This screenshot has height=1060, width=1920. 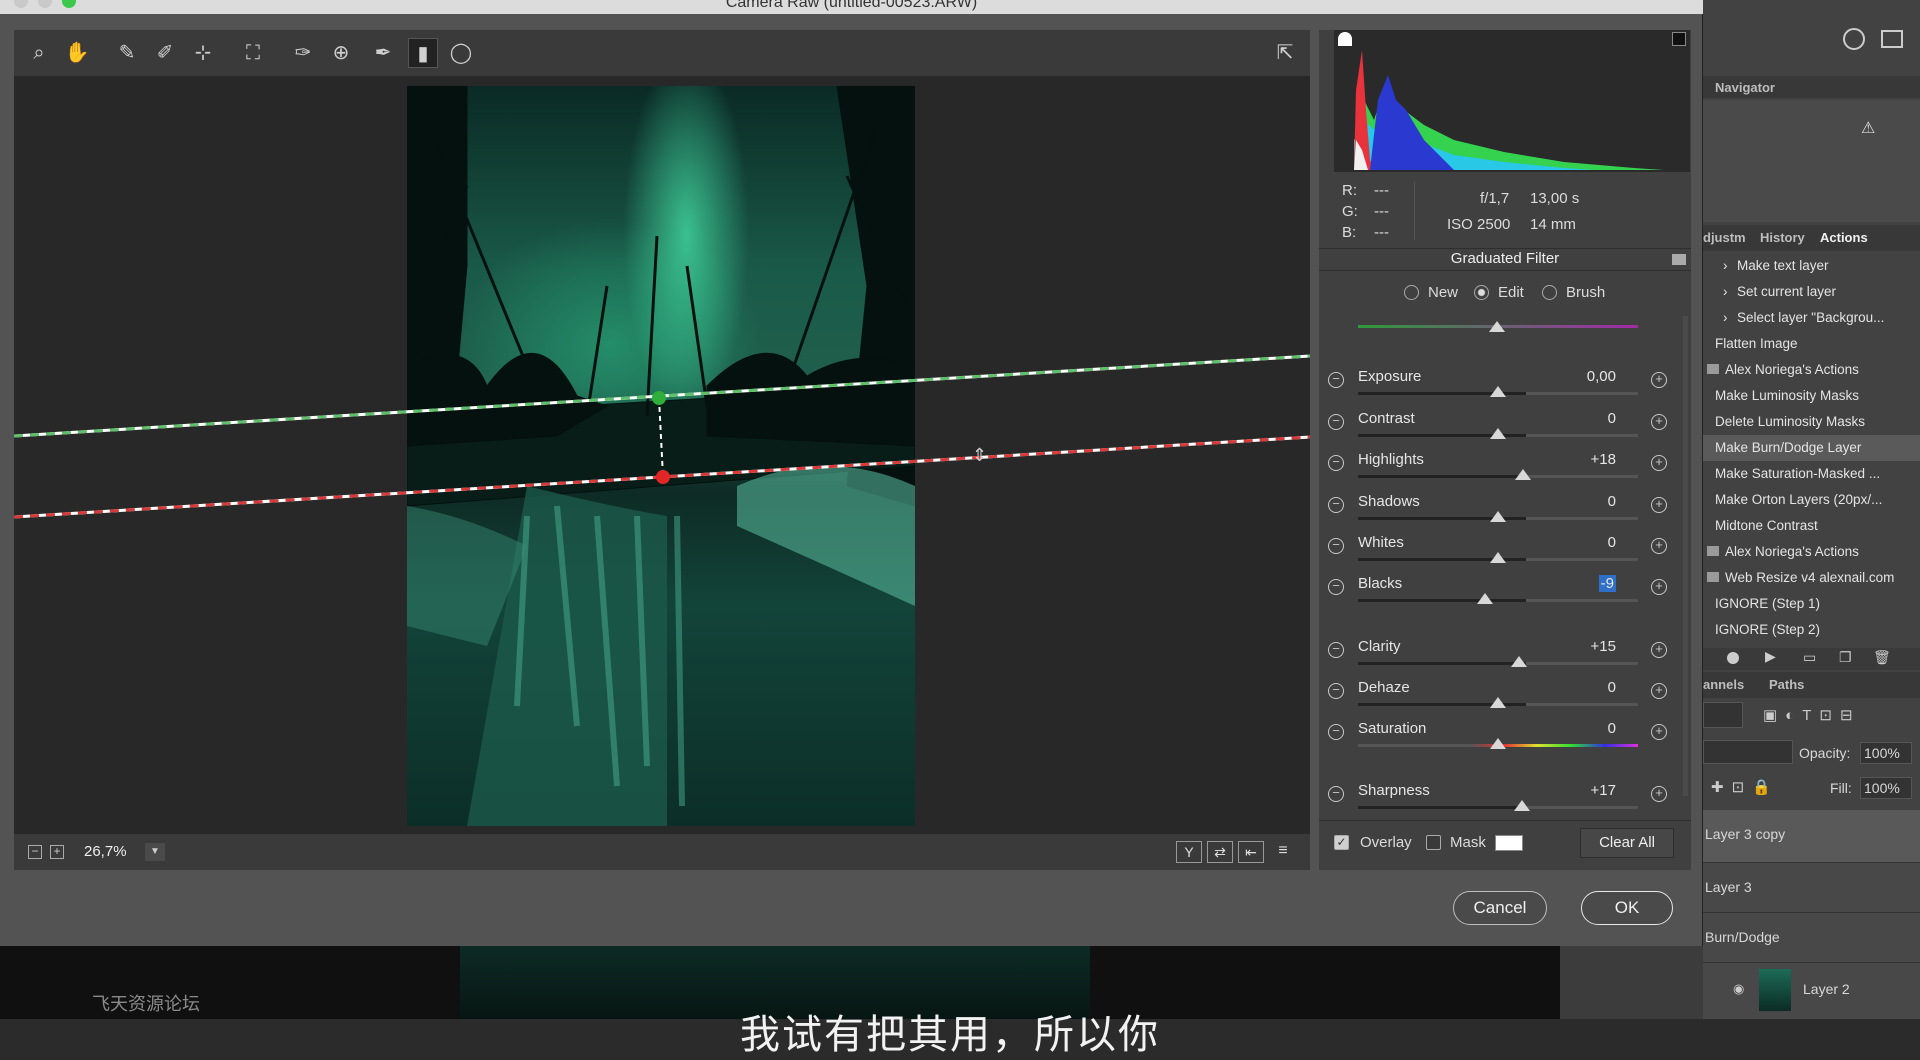 What do you see at coordinates (1593, 728) in the screenshot?
I see `saturation-value: 0` at bounding box center [1593, 728].